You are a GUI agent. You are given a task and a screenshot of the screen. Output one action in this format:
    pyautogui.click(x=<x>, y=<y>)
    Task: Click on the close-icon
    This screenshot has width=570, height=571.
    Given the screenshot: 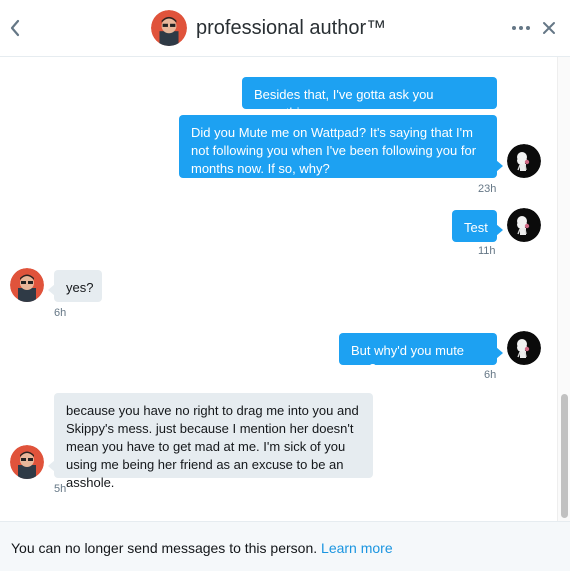 What is the action you would take?
    pyautogui.click(x=549, y=28)
    